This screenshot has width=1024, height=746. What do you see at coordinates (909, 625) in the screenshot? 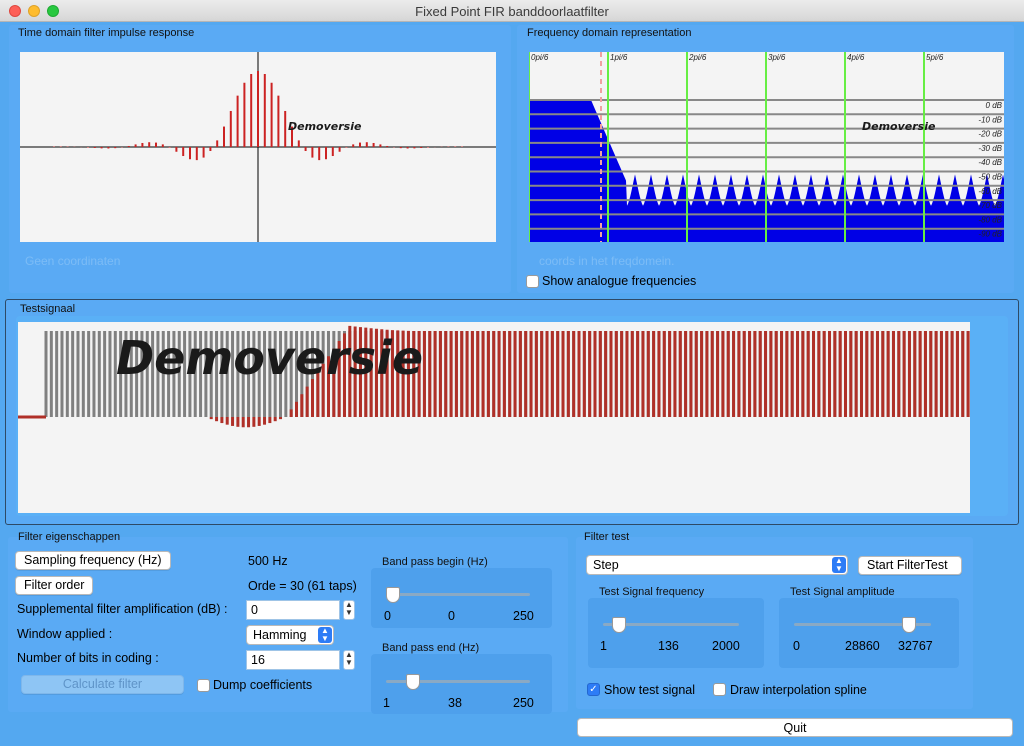
I see `test-amp-thumb` at bounding box center [909, 625].